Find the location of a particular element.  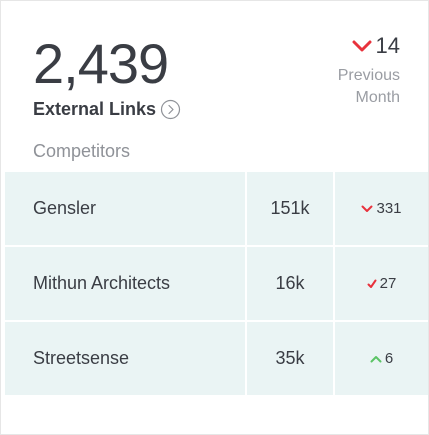

competitor-change: 331 is located at coordinates (381, 208).